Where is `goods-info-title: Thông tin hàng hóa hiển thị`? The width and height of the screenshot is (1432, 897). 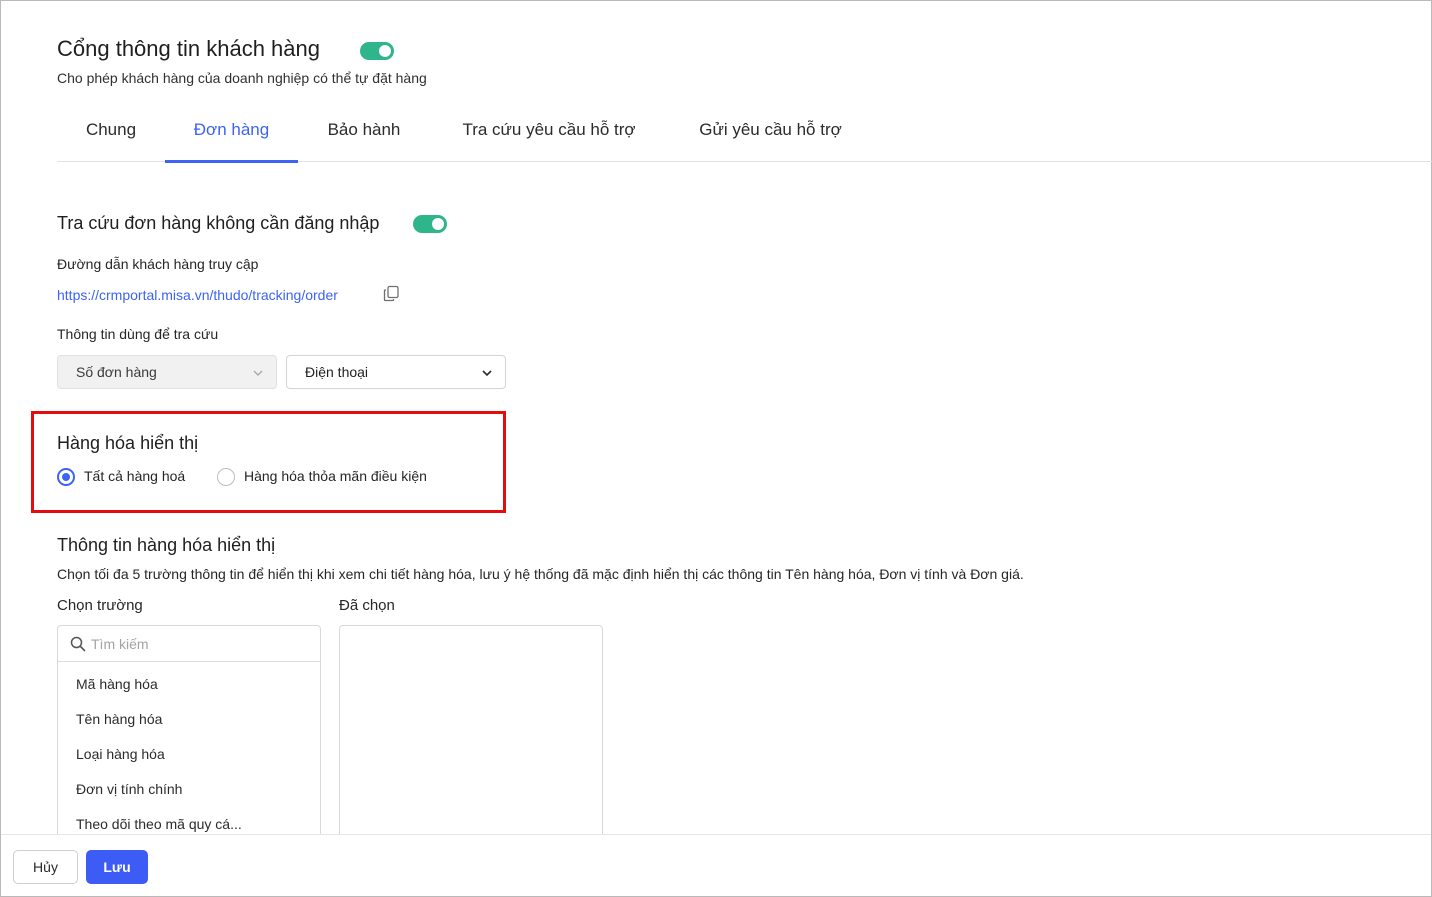 goods-info-title: Thông tin hàng hóa hiển thị is located at coordinates (166, 545).